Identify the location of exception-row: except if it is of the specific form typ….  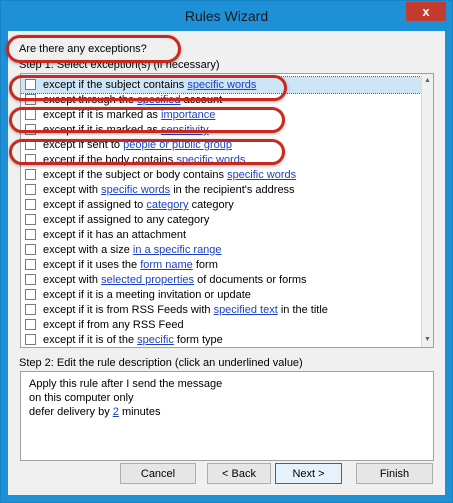
(221, 339).